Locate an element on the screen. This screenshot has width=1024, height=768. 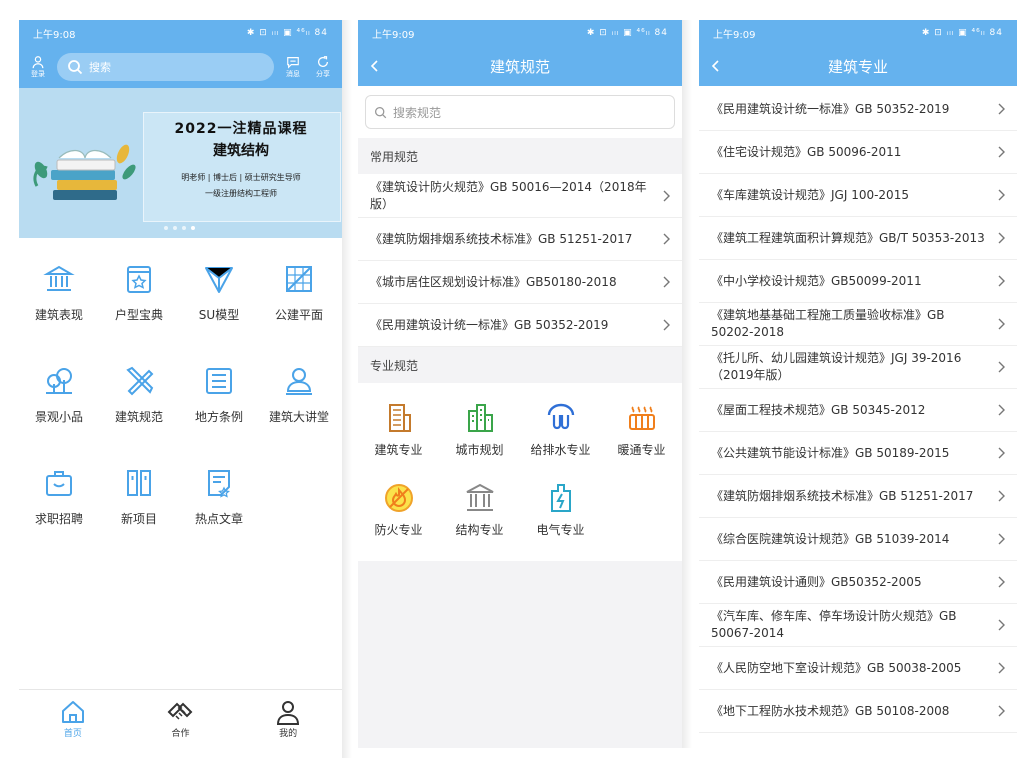
list-item-text: 《建筑防烟排烟系统技术标准》GB 51251-2017 is located at coordinates (842, 495).